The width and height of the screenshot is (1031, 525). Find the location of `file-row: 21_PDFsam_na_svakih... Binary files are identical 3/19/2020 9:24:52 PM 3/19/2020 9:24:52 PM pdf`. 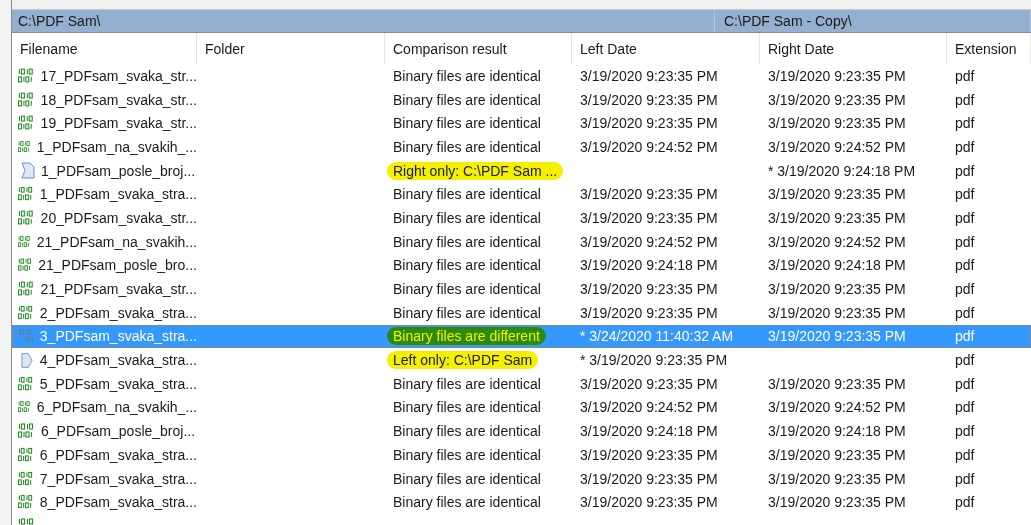

file-row: 21_PDFsam_na_svakih... Binary files are identical 3/19/2020 9:24:52 PM 3/19/2020 9:24:52 PM pdf is located at coordinates (521, 241).